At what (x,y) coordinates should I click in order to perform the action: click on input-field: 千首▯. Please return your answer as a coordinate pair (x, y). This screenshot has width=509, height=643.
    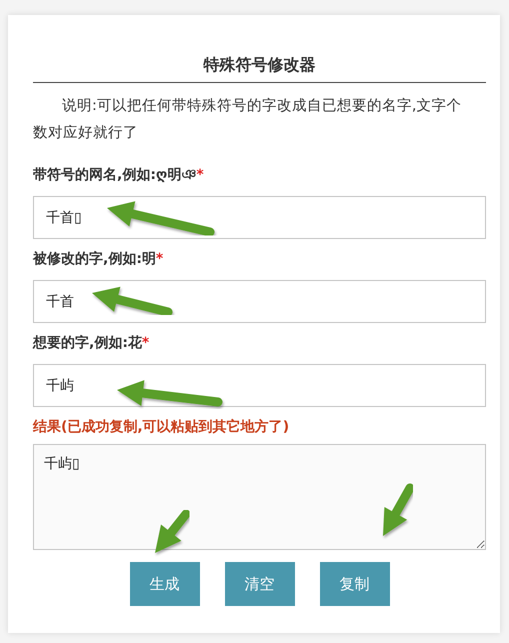
    Looking at the image, I should click on (259, 217).